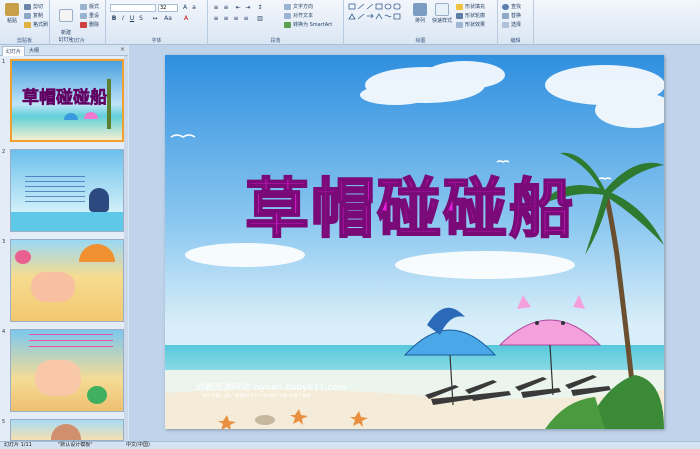 The width and height of the screenshot is (700, 449). I want to click on delete-icon, so click(83, 24).